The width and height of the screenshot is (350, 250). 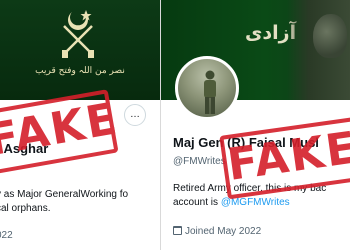 What do you see at coordinates (210, 92) in the screenshot?
I see `soldier-figure-icon` at bounding box center [210, 92].